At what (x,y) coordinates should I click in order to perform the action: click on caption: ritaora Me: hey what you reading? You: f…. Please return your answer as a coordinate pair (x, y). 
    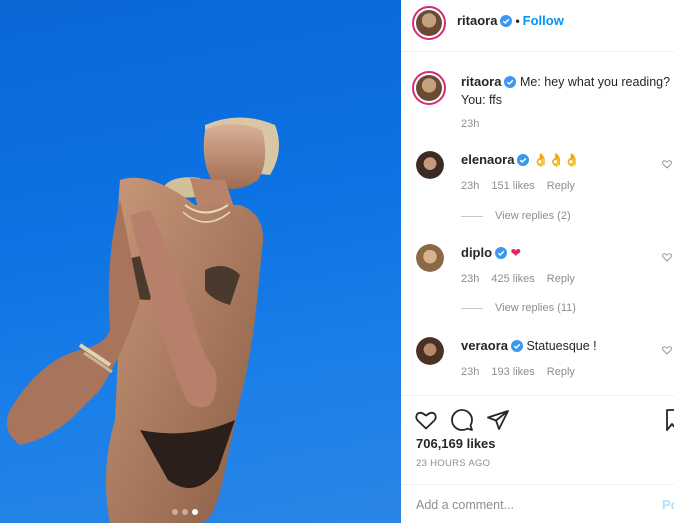
    Looking at the image, I should click on (543, 106).